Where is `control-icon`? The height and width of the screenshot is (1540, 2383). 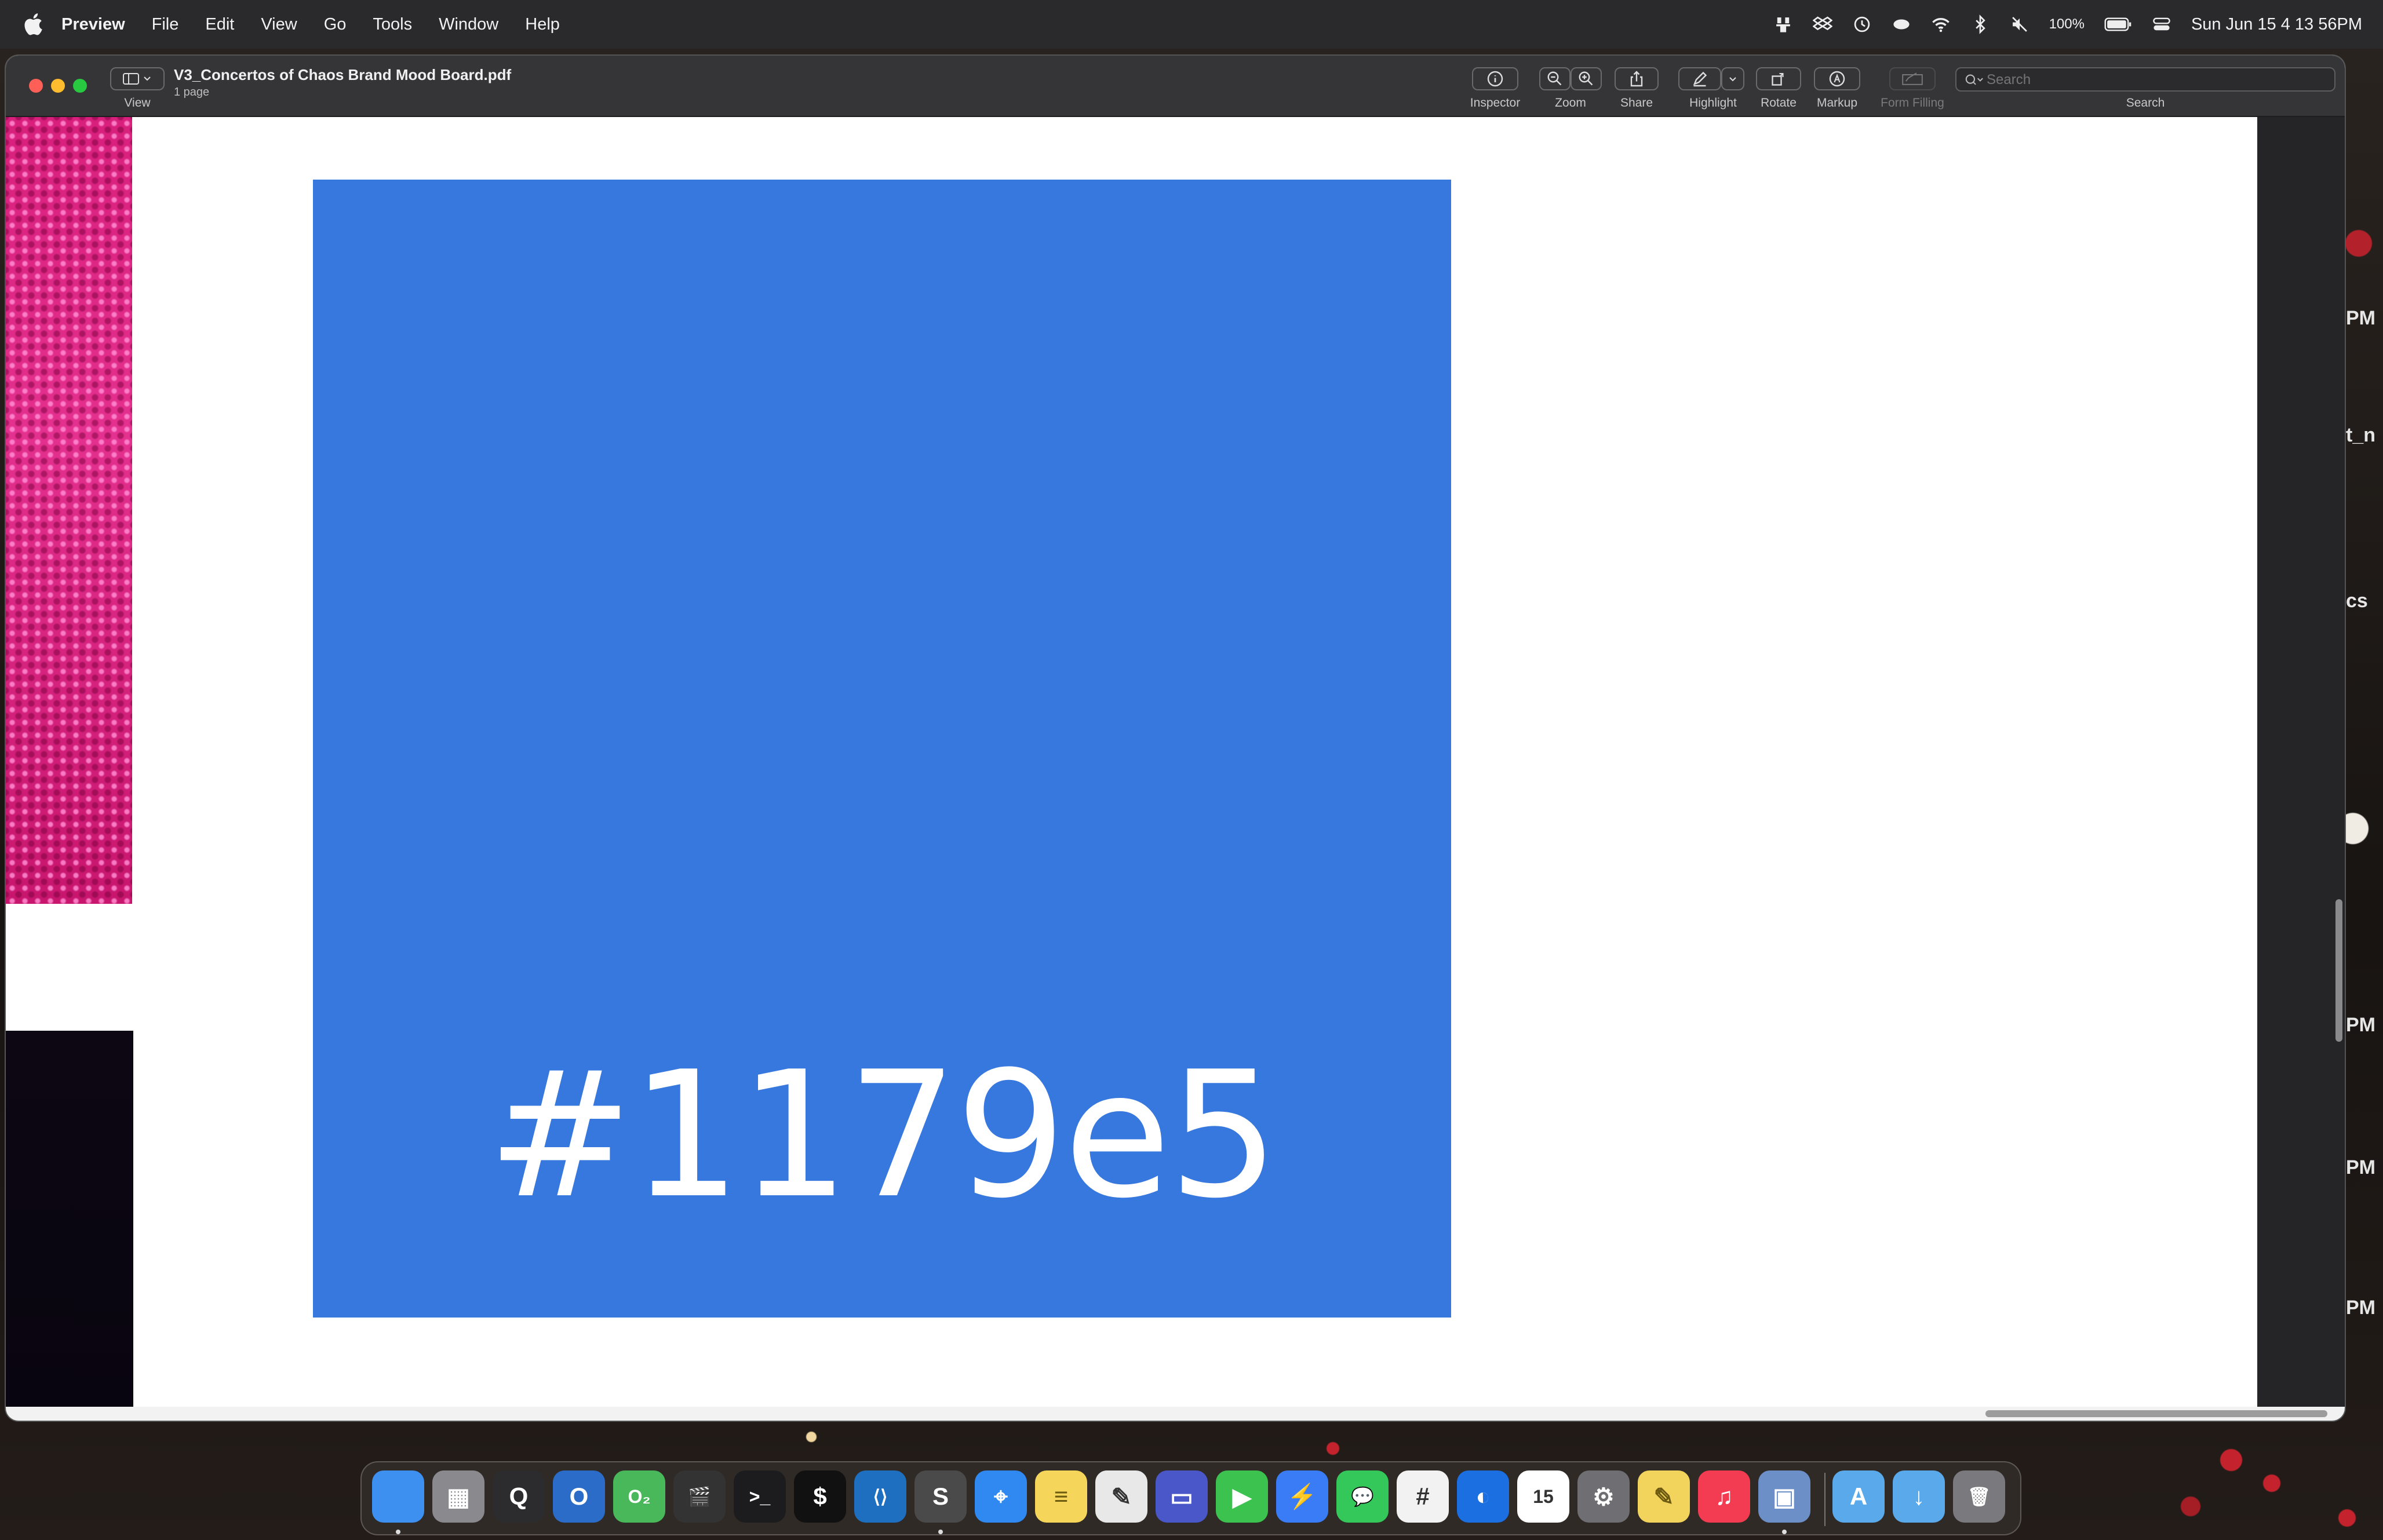
control-icon is located at coordinates (1902, 24).